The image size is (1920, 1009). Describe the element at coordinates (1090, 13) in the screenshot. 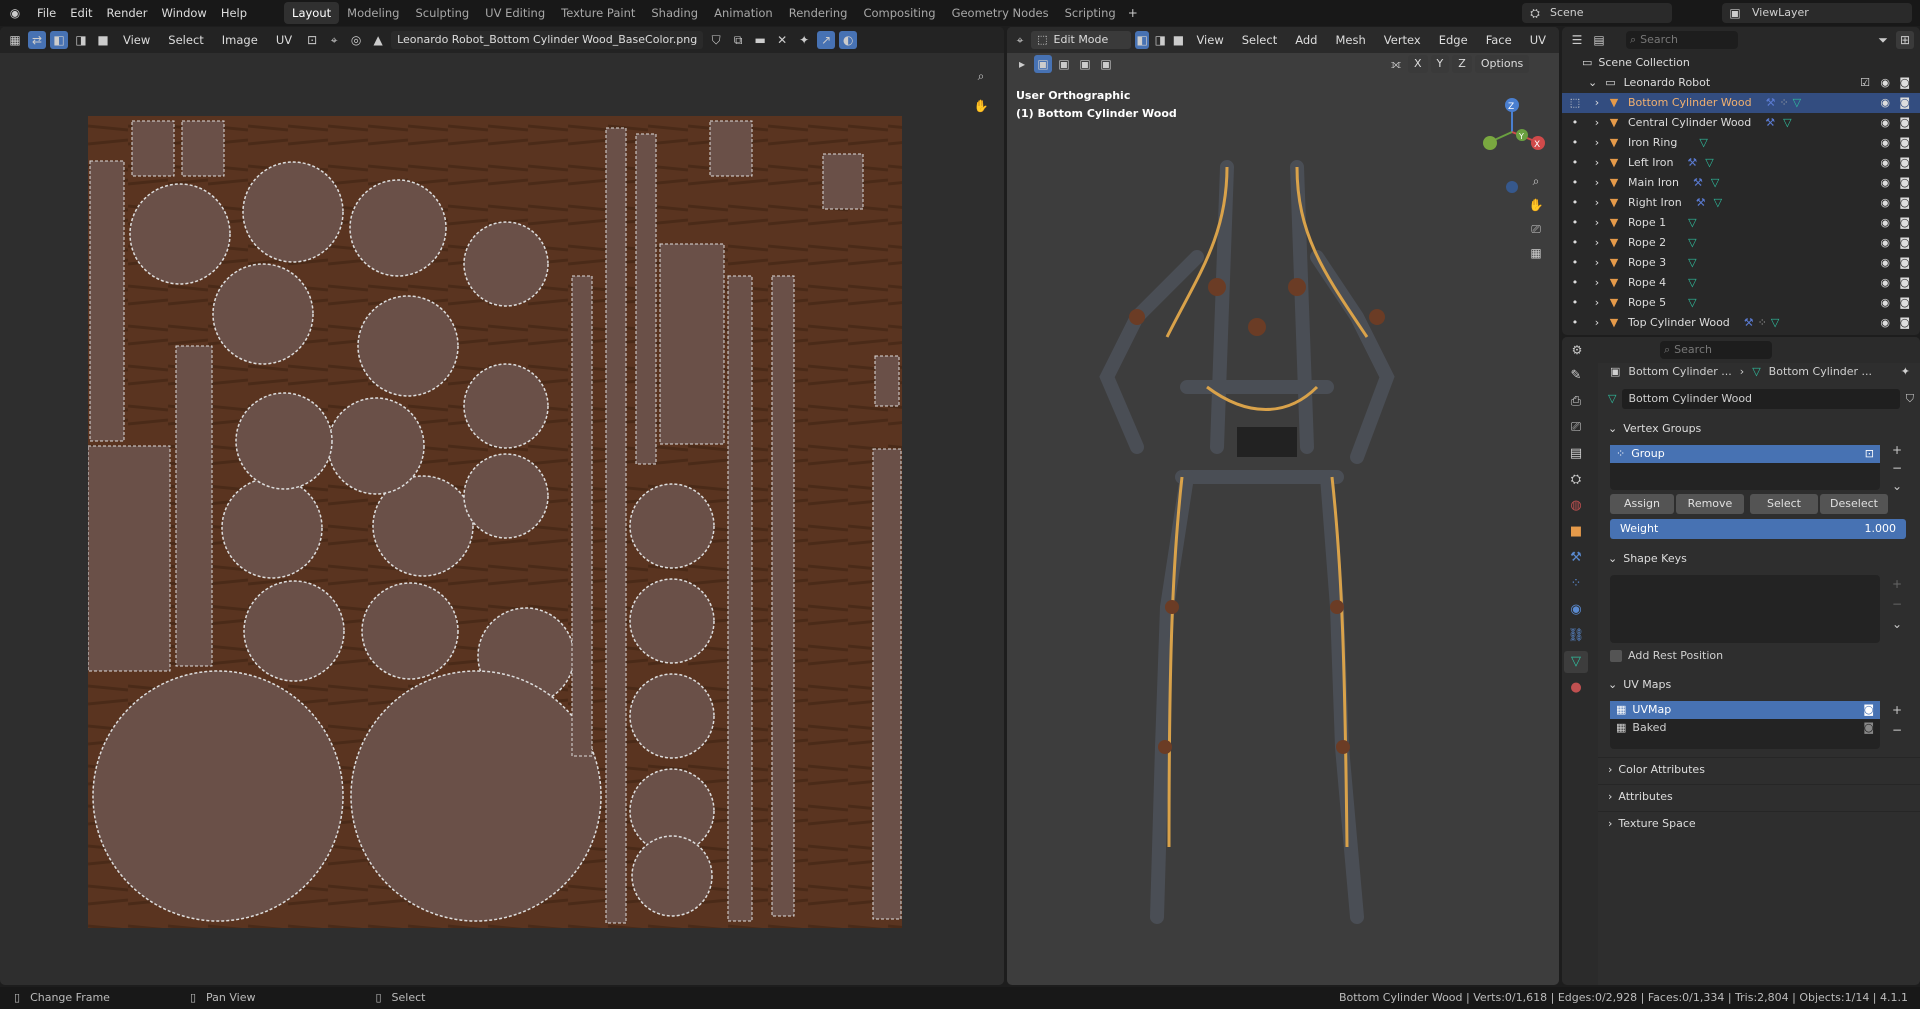

I see `tab-scripting: Scripting` at that location.